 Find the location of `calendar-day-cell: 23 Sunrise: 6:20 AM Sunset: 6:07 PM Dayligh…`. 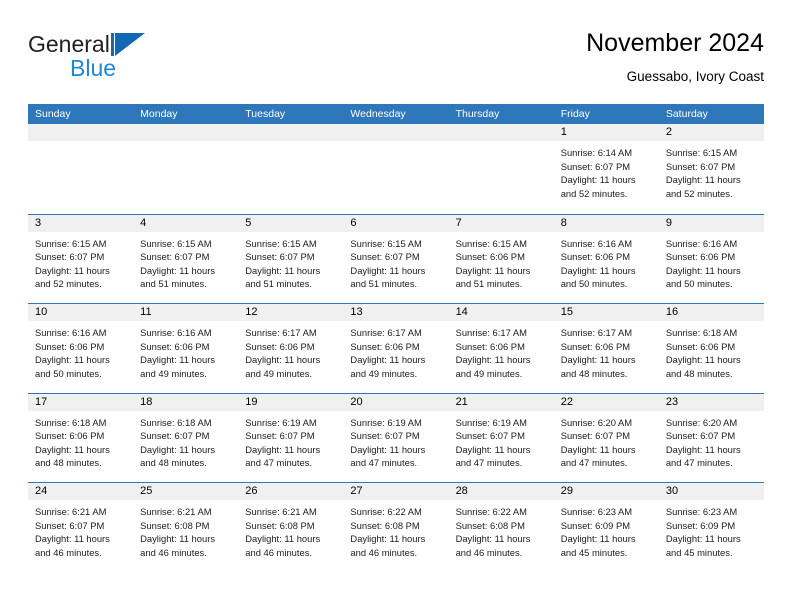

calendar-day-cell: 23 Sunrise: 6:20 AM Sunset: 6:07 PM Dayligh… is located at coordinates (711, 437).